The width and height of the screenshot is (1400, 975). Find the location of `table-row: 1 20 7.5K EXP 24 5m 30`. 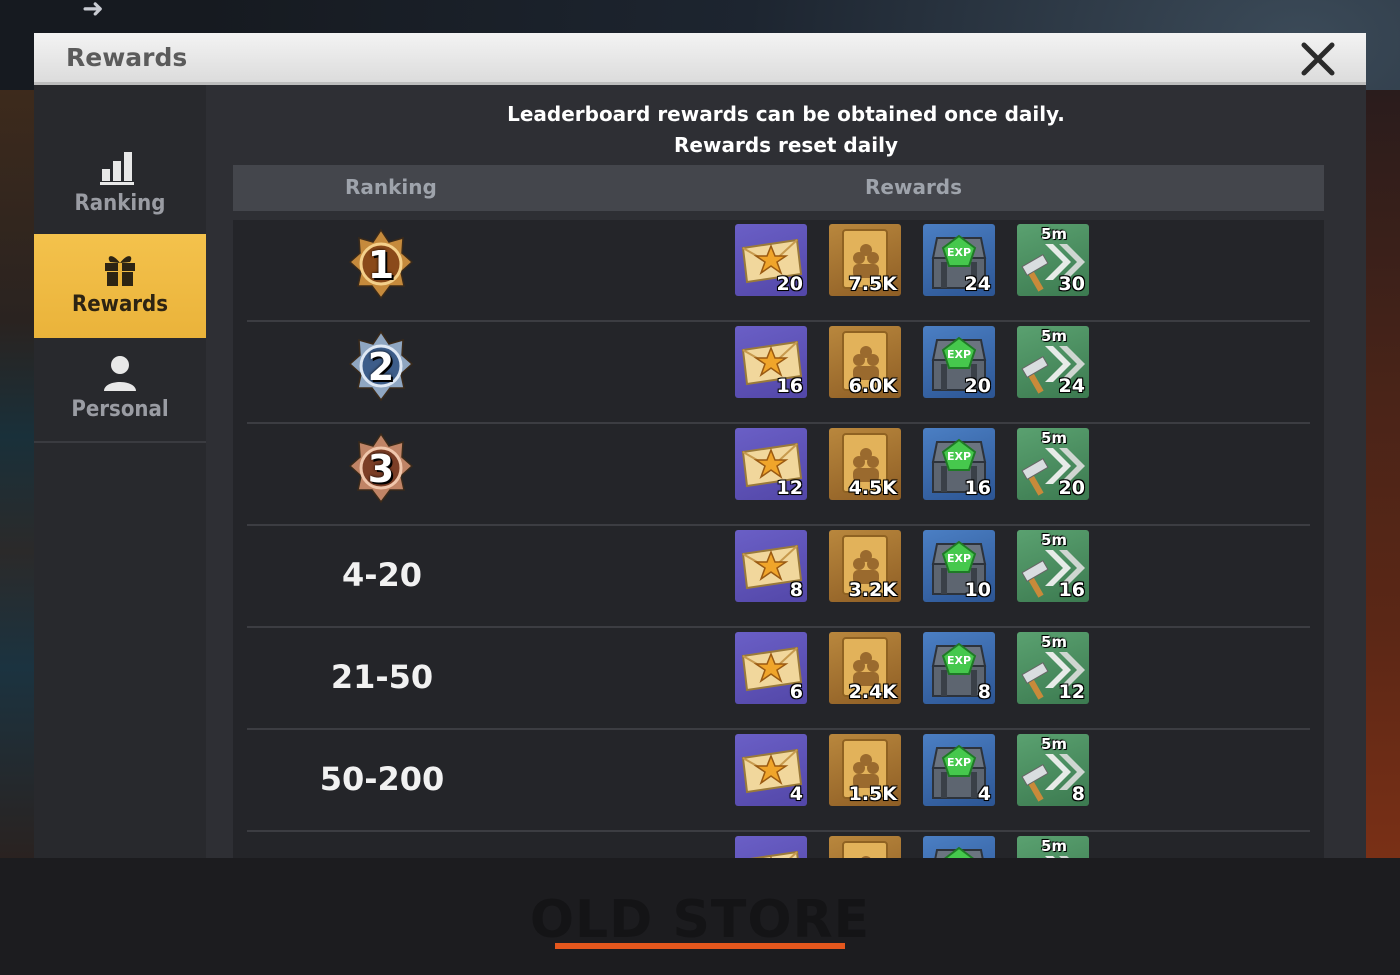

table-row: 1 20 7.5K EXP 24 5m 30 is located at coordinates (778, 271).